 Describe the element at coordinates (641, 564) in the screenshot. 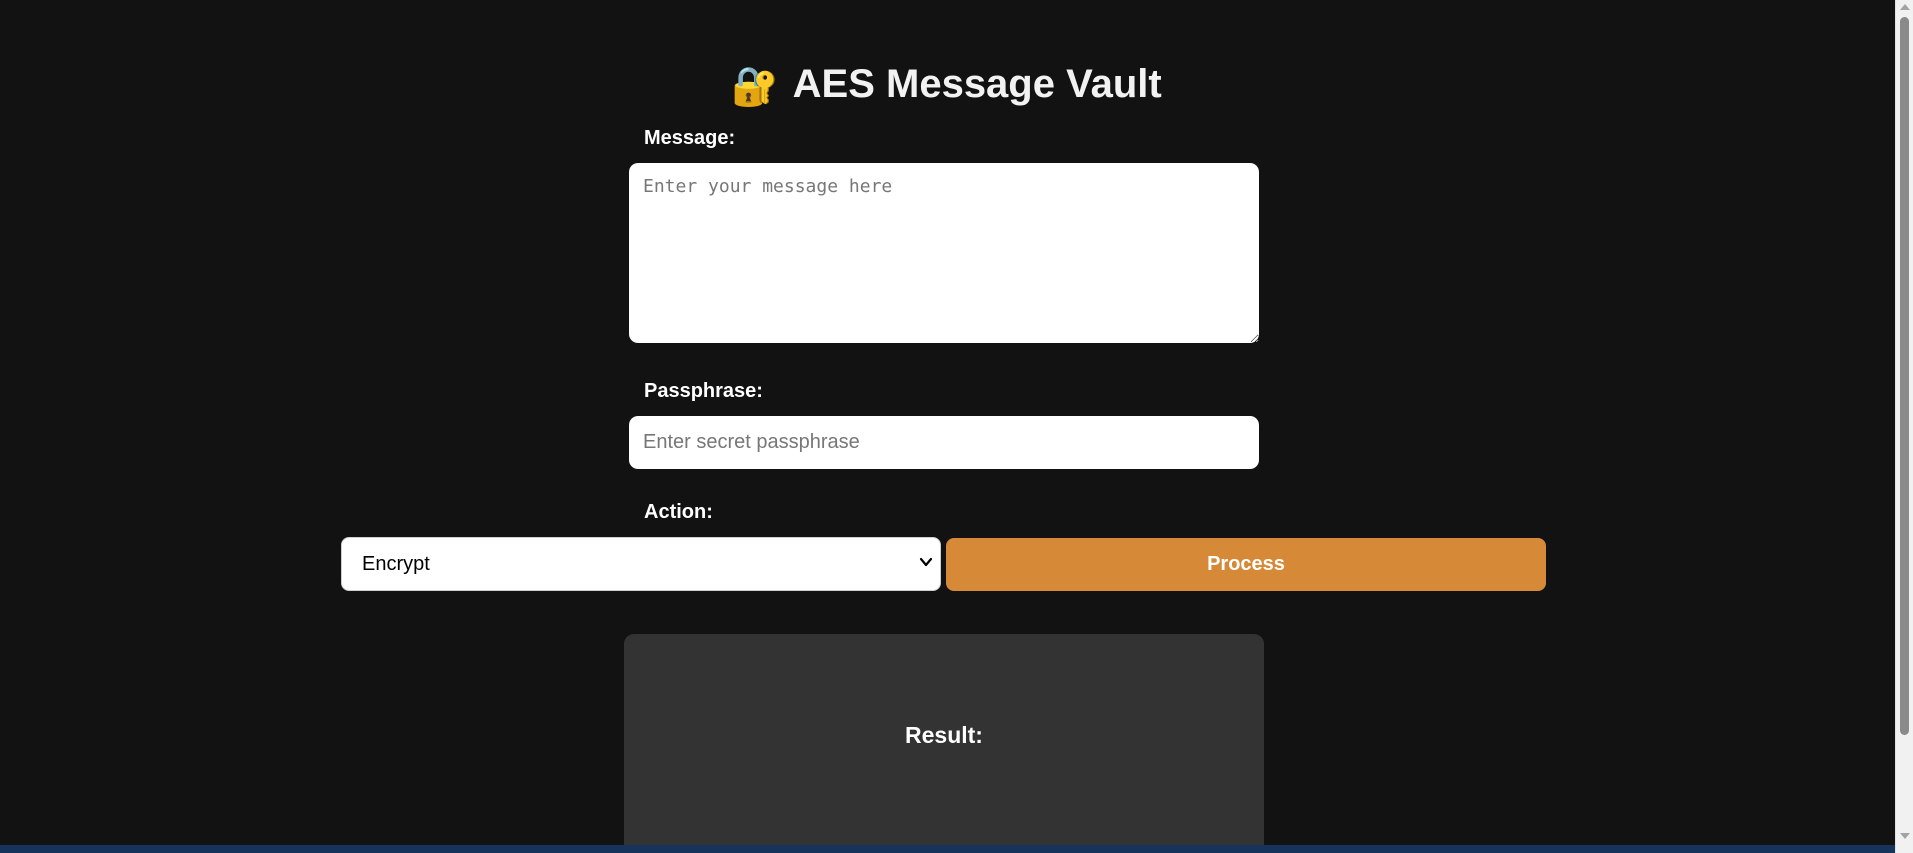

I see `action-select: Encrypt` at that location.